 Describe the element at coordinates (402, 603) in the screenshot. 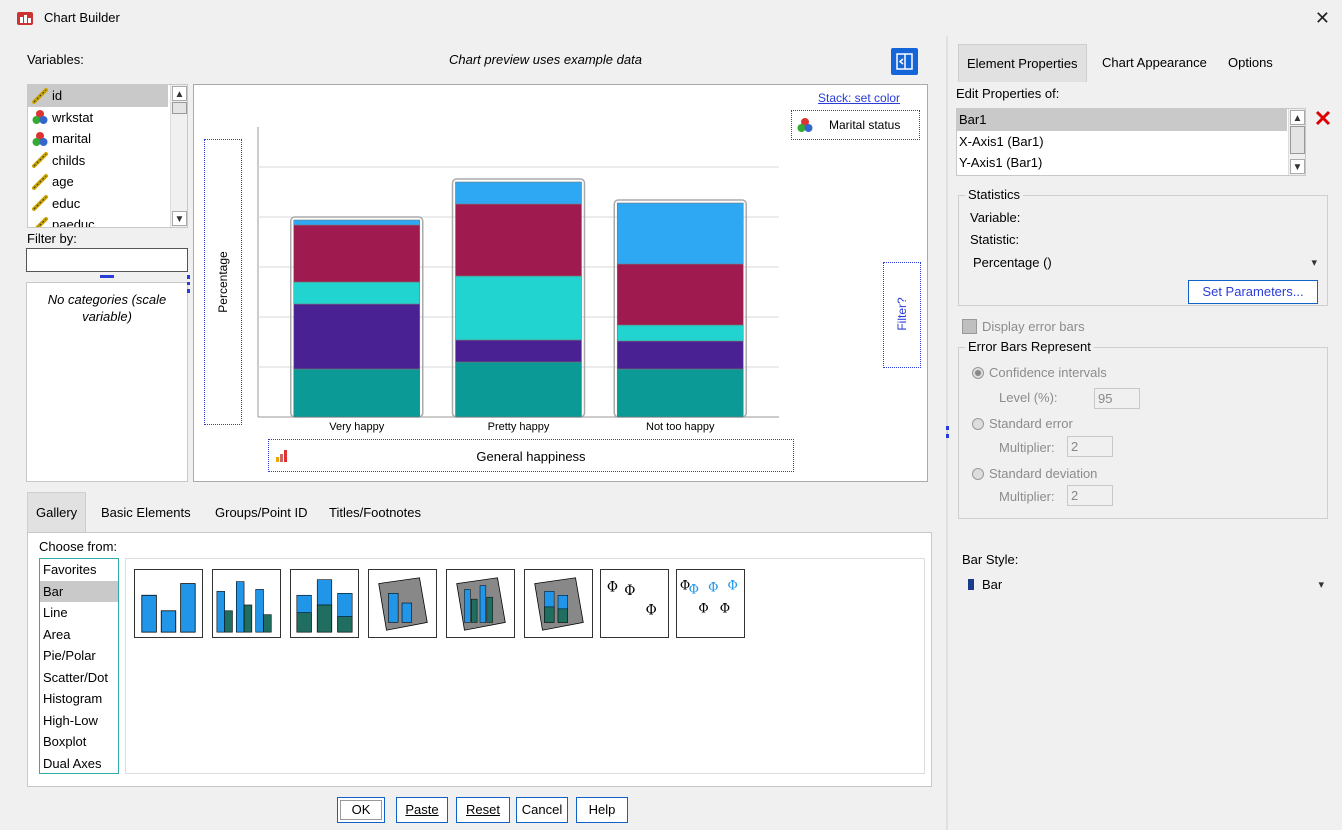

I see `3d-simple-bar-icon` at that location.